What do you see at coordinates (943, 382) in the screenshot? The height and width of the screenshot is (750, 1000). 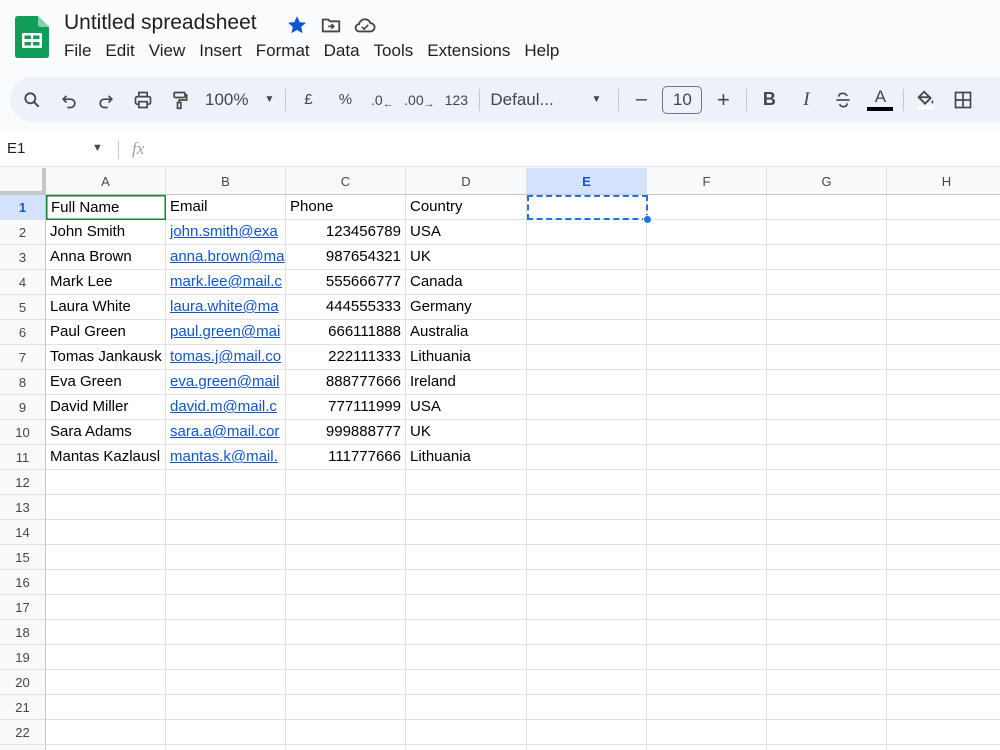 I see `cell-h8` at bounding box center [943, 382].